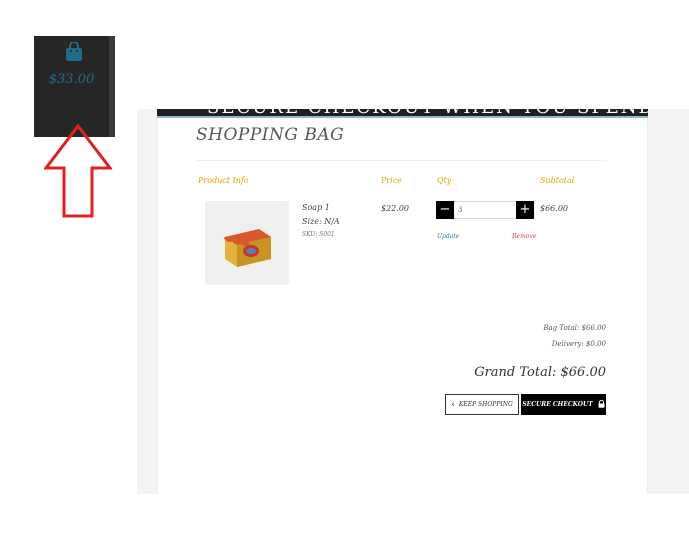 The width and height of the screenshot is (689, 560). Describe the element at coordinates (247, 248) in the screenshot. I see `soap-icon` at that location.